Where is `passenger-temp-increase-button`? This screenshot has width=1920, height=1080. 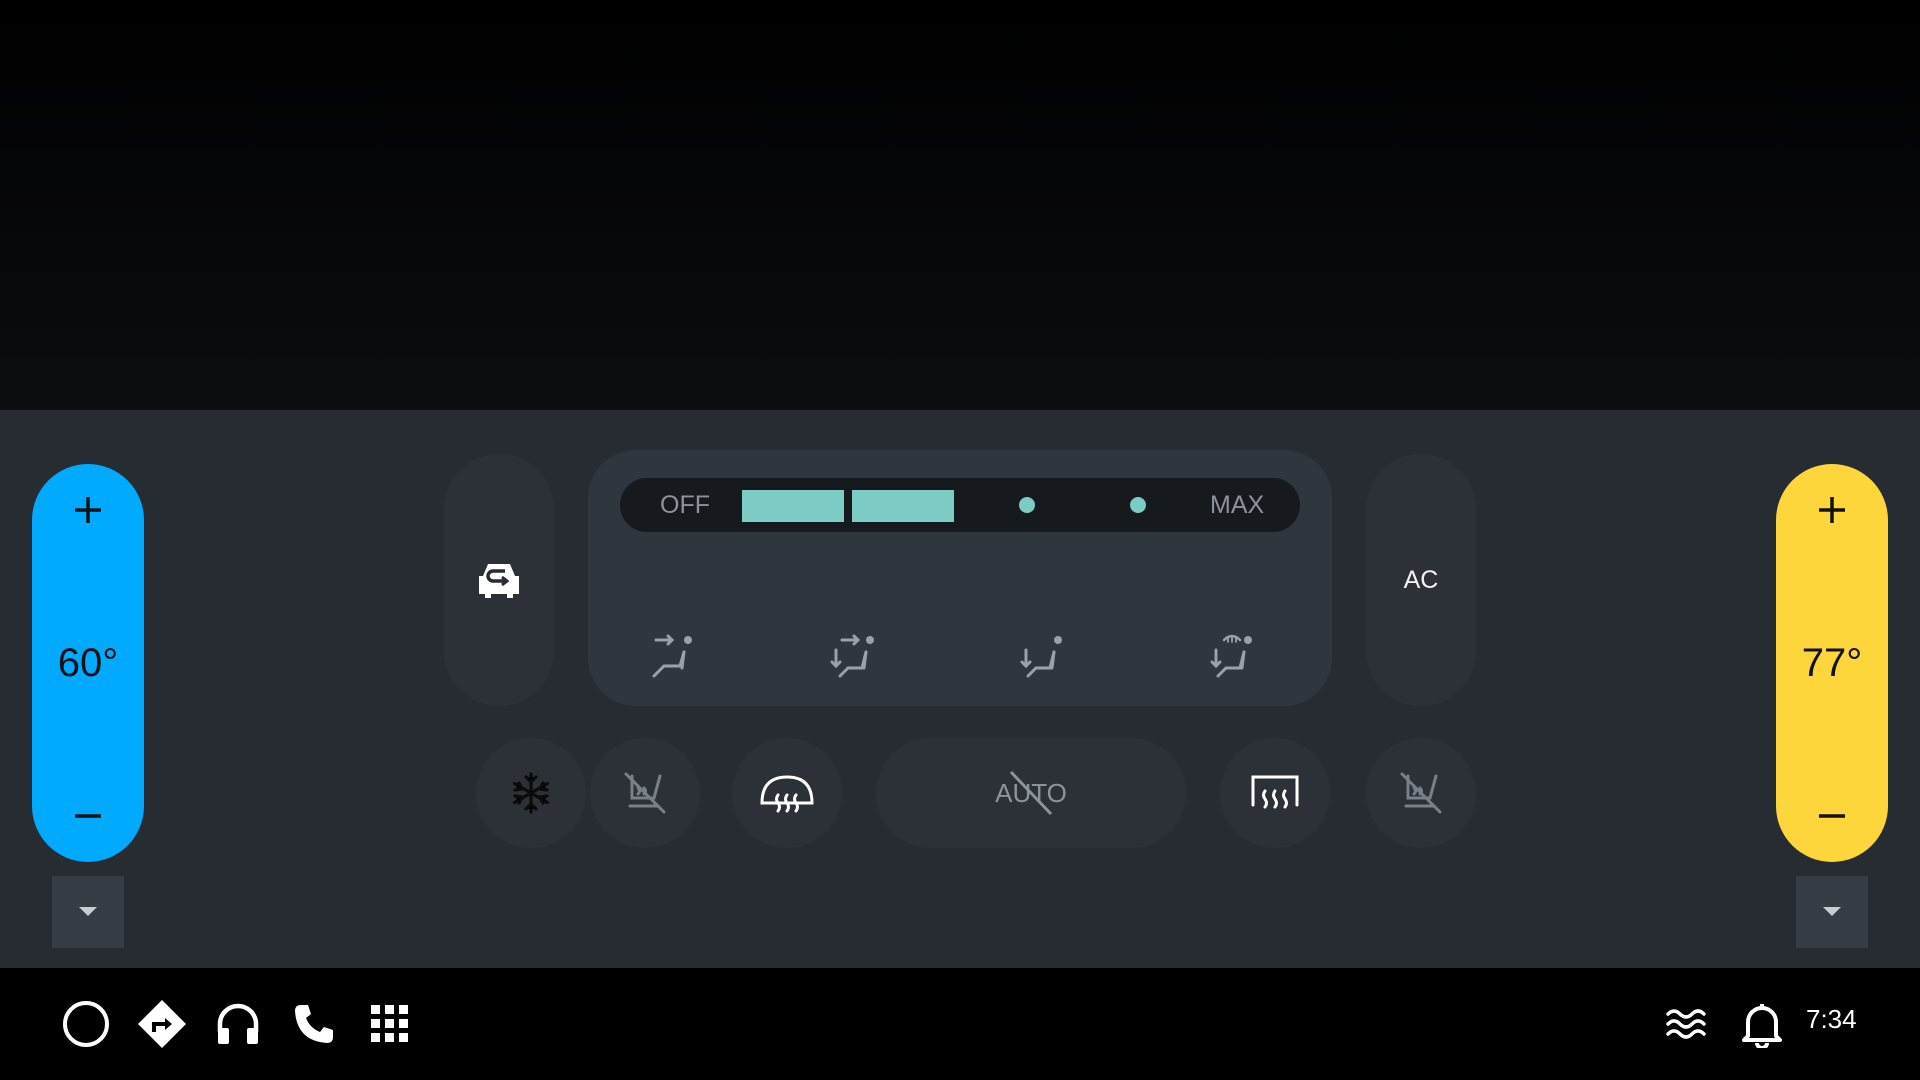 passenger-temp-increase-button is located at coordinates (1832, 510).